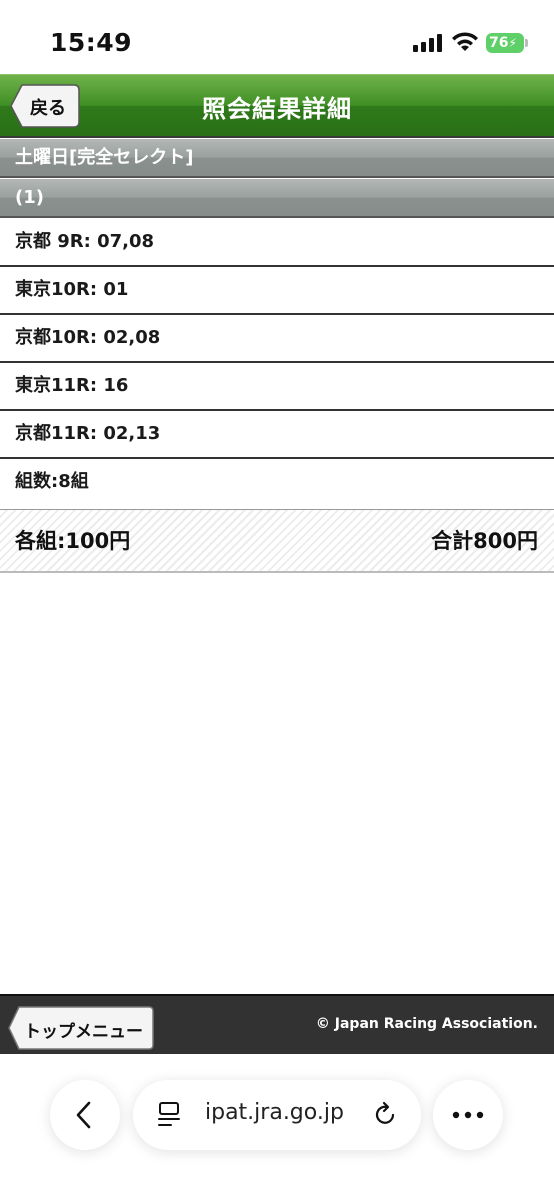 This screenshot has width=554, height=1199. What do you see at coordinates (499, 43) in the screenshot?
I see `battery-level: 76` at bounding box center [499, 43].